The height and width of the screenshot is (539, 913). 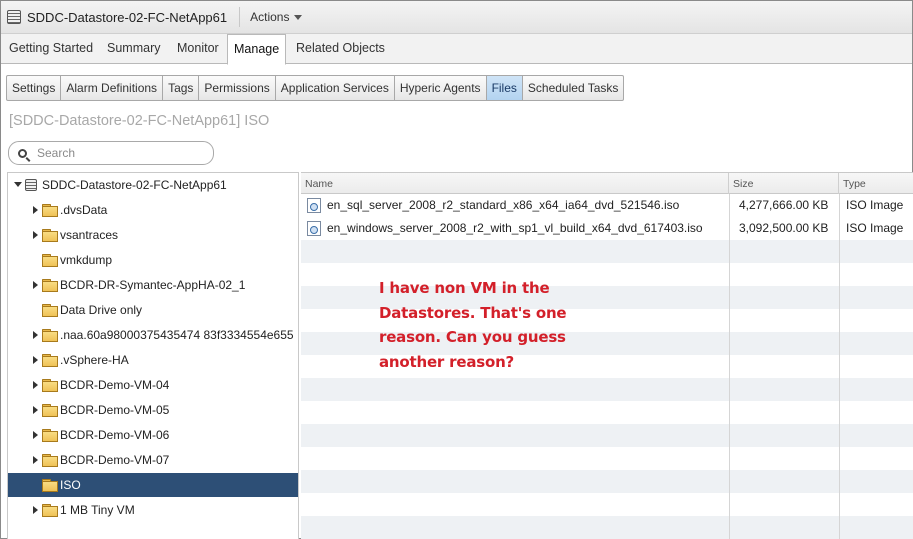 I want to click on actions-menu: Actions, so click(x=276, y=17).